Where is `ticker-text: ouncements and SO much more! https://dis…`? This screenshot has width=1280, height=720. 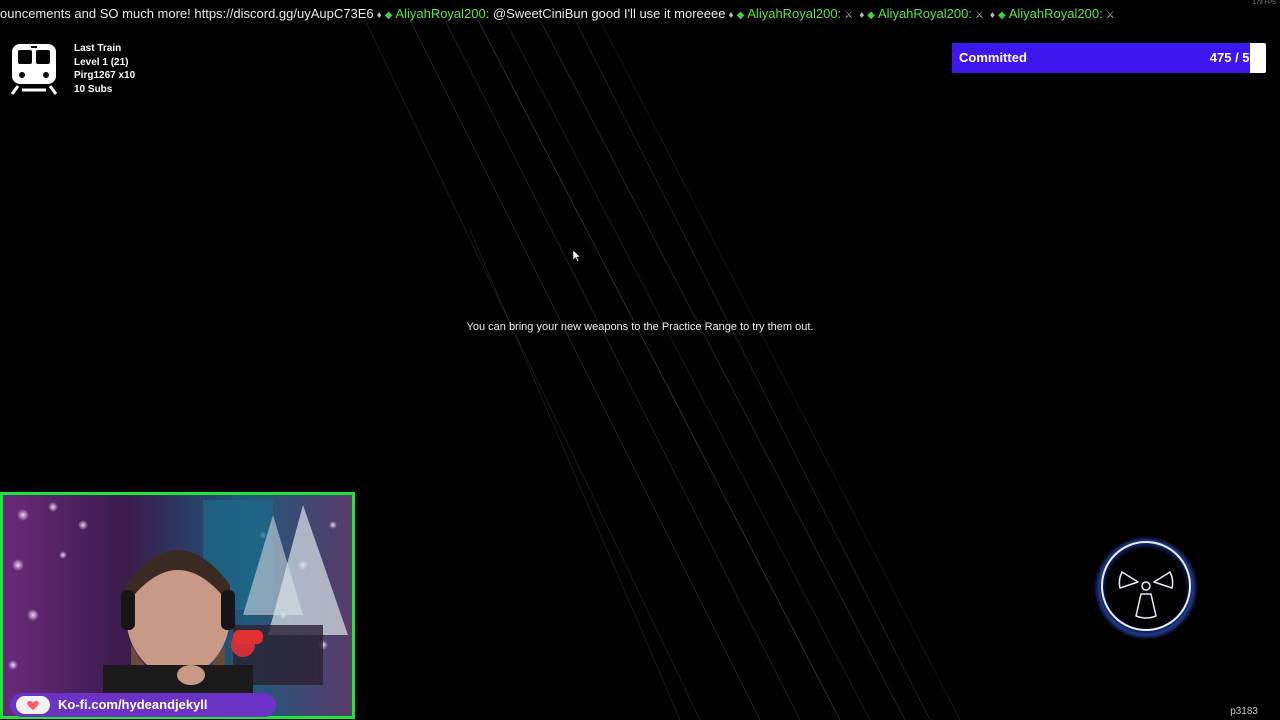 ticker-text: ouncements and SO much more! https://dis… is located at coordinates (187, 13).